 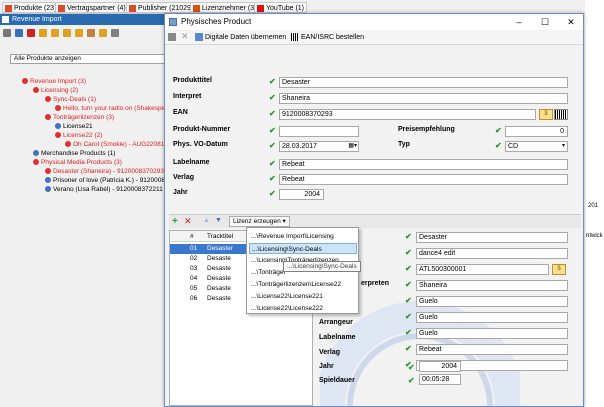 I want to click on lyricist-input: Guelo, so click(x=492, y=317).